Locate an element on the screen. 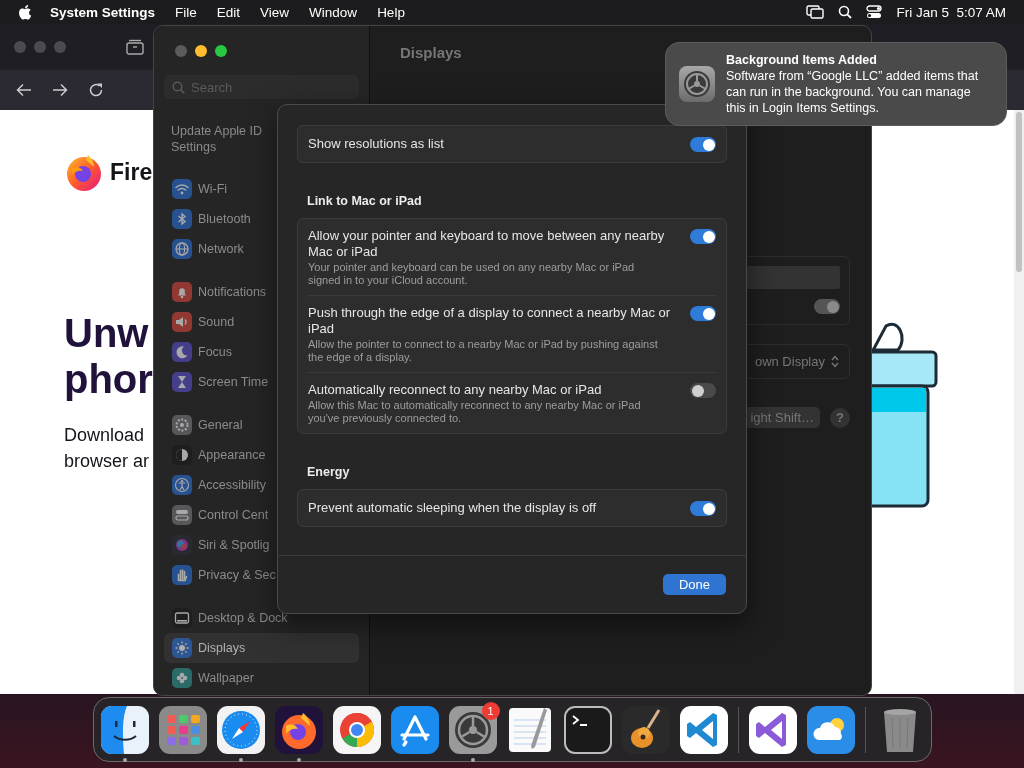 The height and width of the screenshot is (768, 1024). sidebar-item: Wallpaper is located at coordinates (213, 678).